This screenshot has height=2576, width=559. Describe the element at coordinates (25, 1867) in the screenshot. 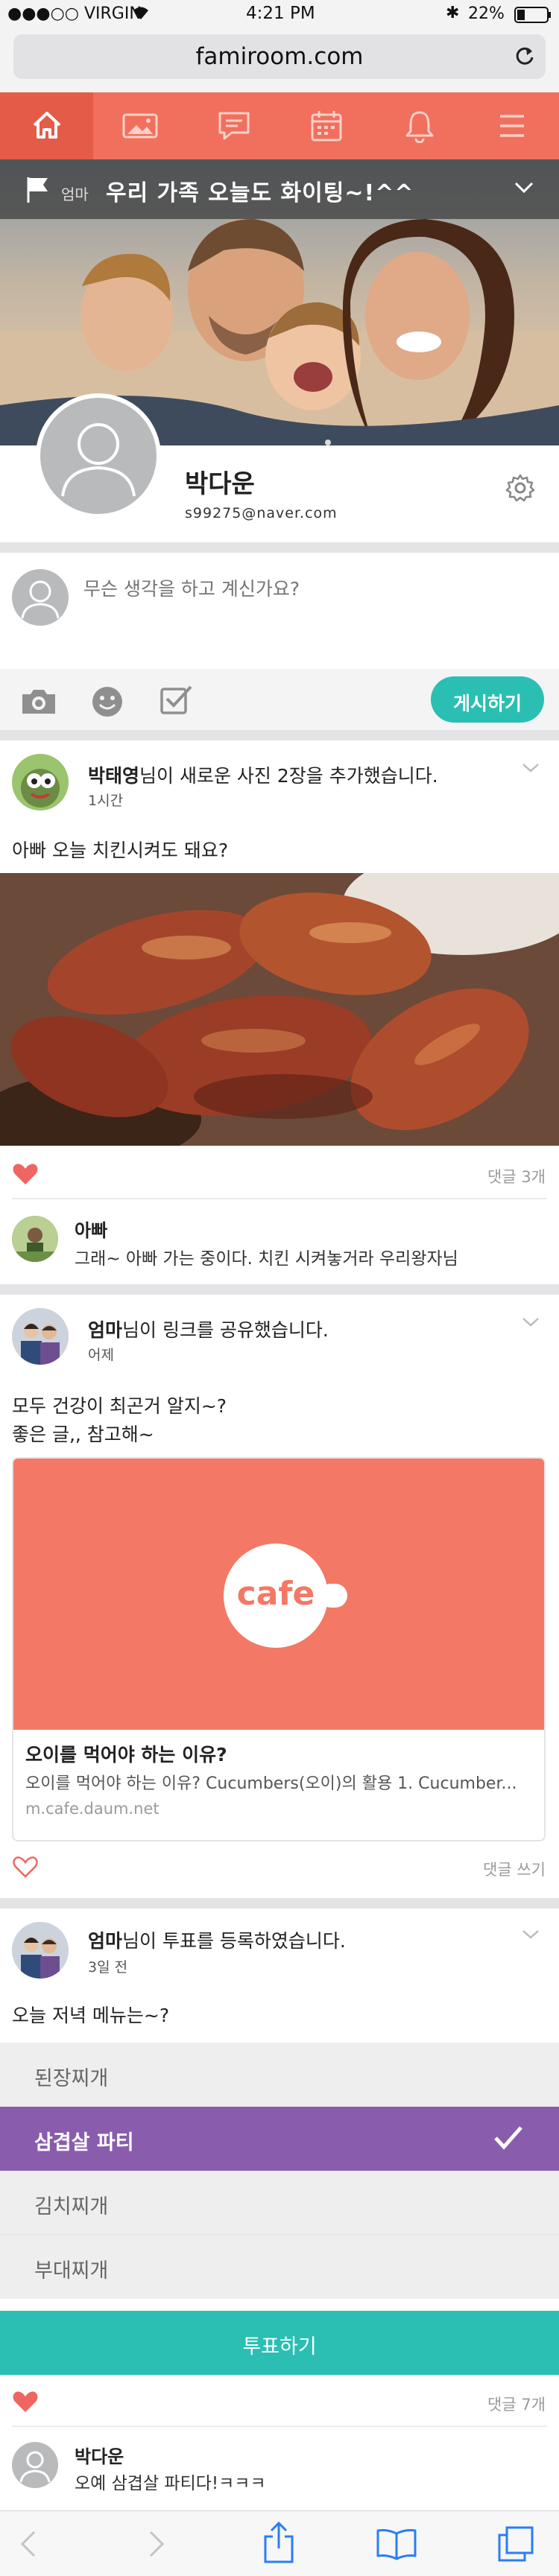

I see `like-heart-outline-icon` at that location.